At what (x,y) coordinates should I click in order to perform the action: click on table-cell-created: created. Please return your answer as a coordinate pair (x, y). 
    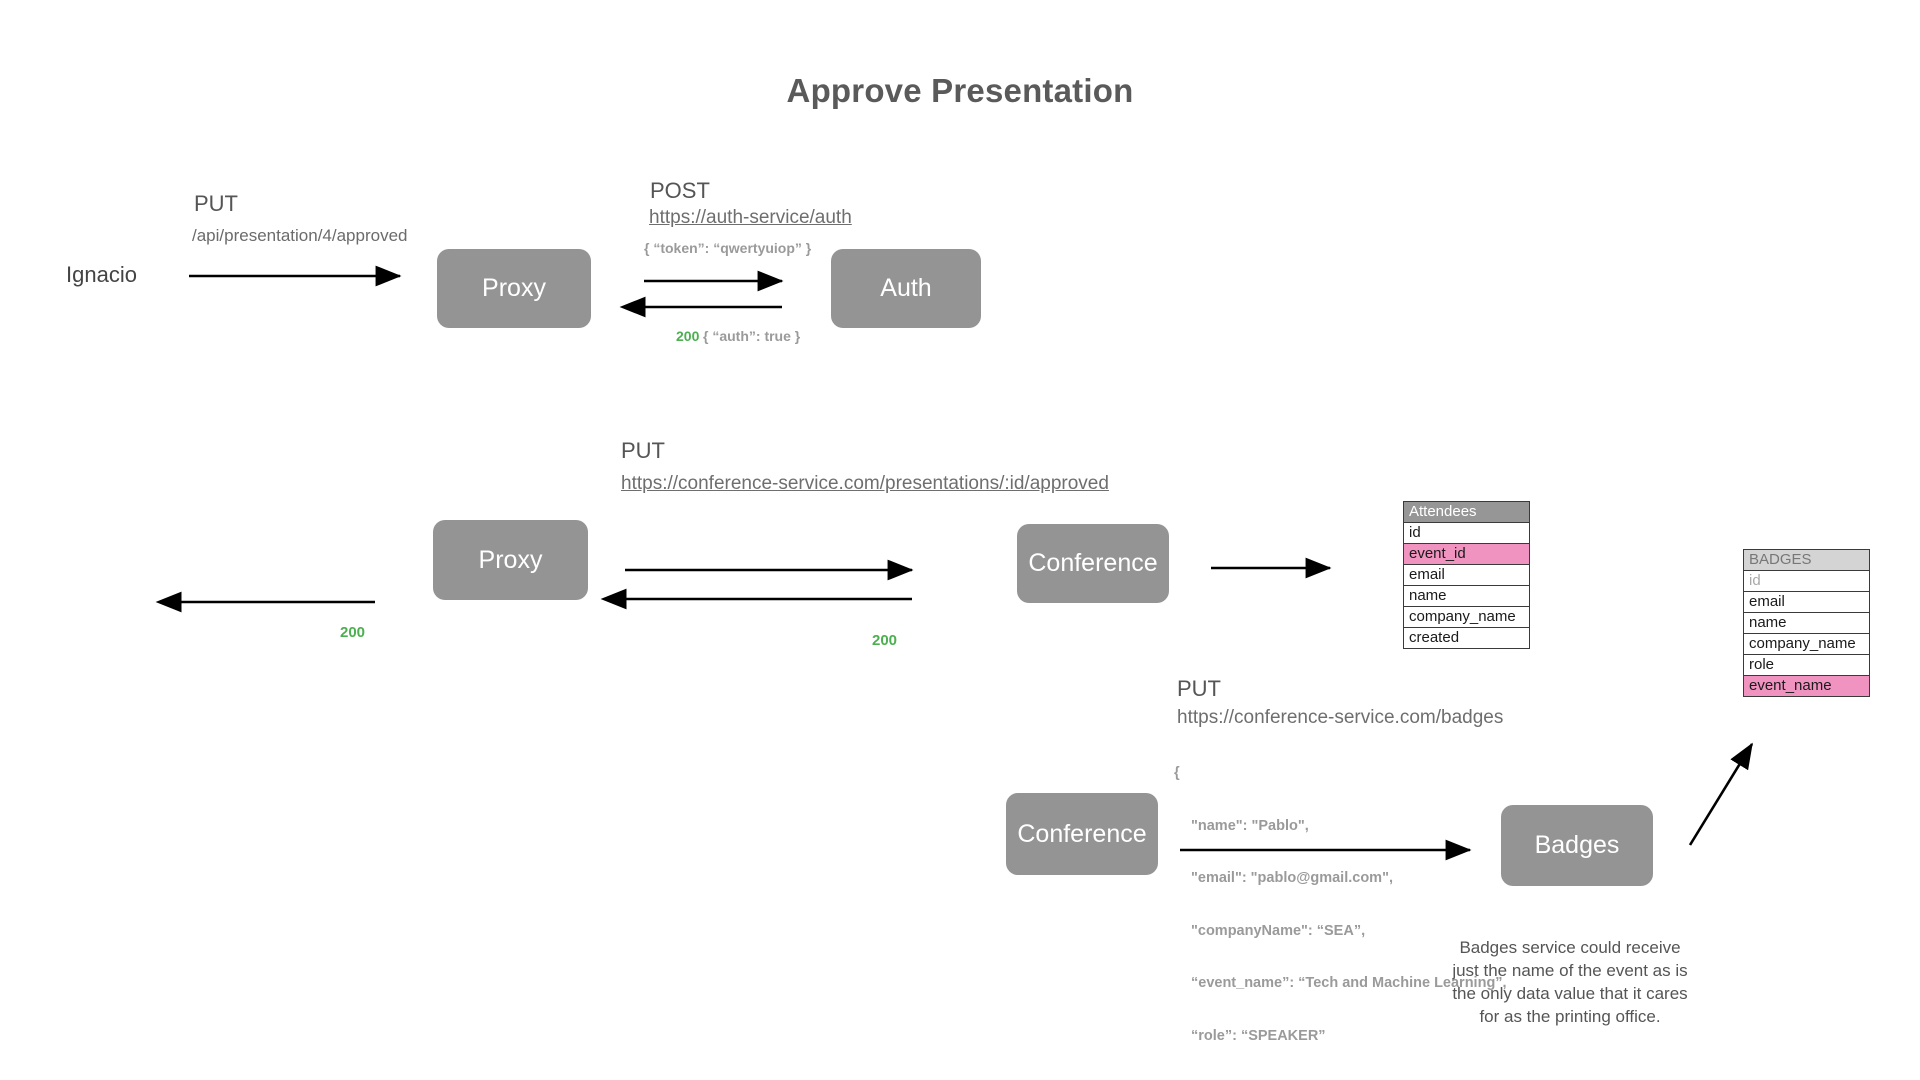
    Looking at the image, I should click on (1466, 638).